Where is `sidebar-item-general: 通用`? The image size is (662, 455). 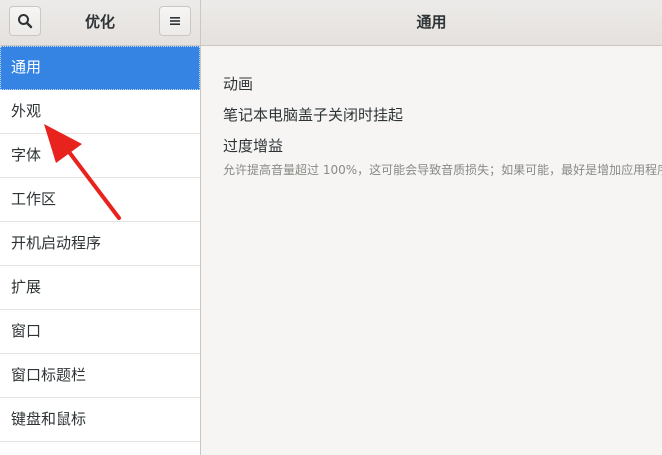
sidebar-item-general: 通用 is located at coordinates (100, 68).